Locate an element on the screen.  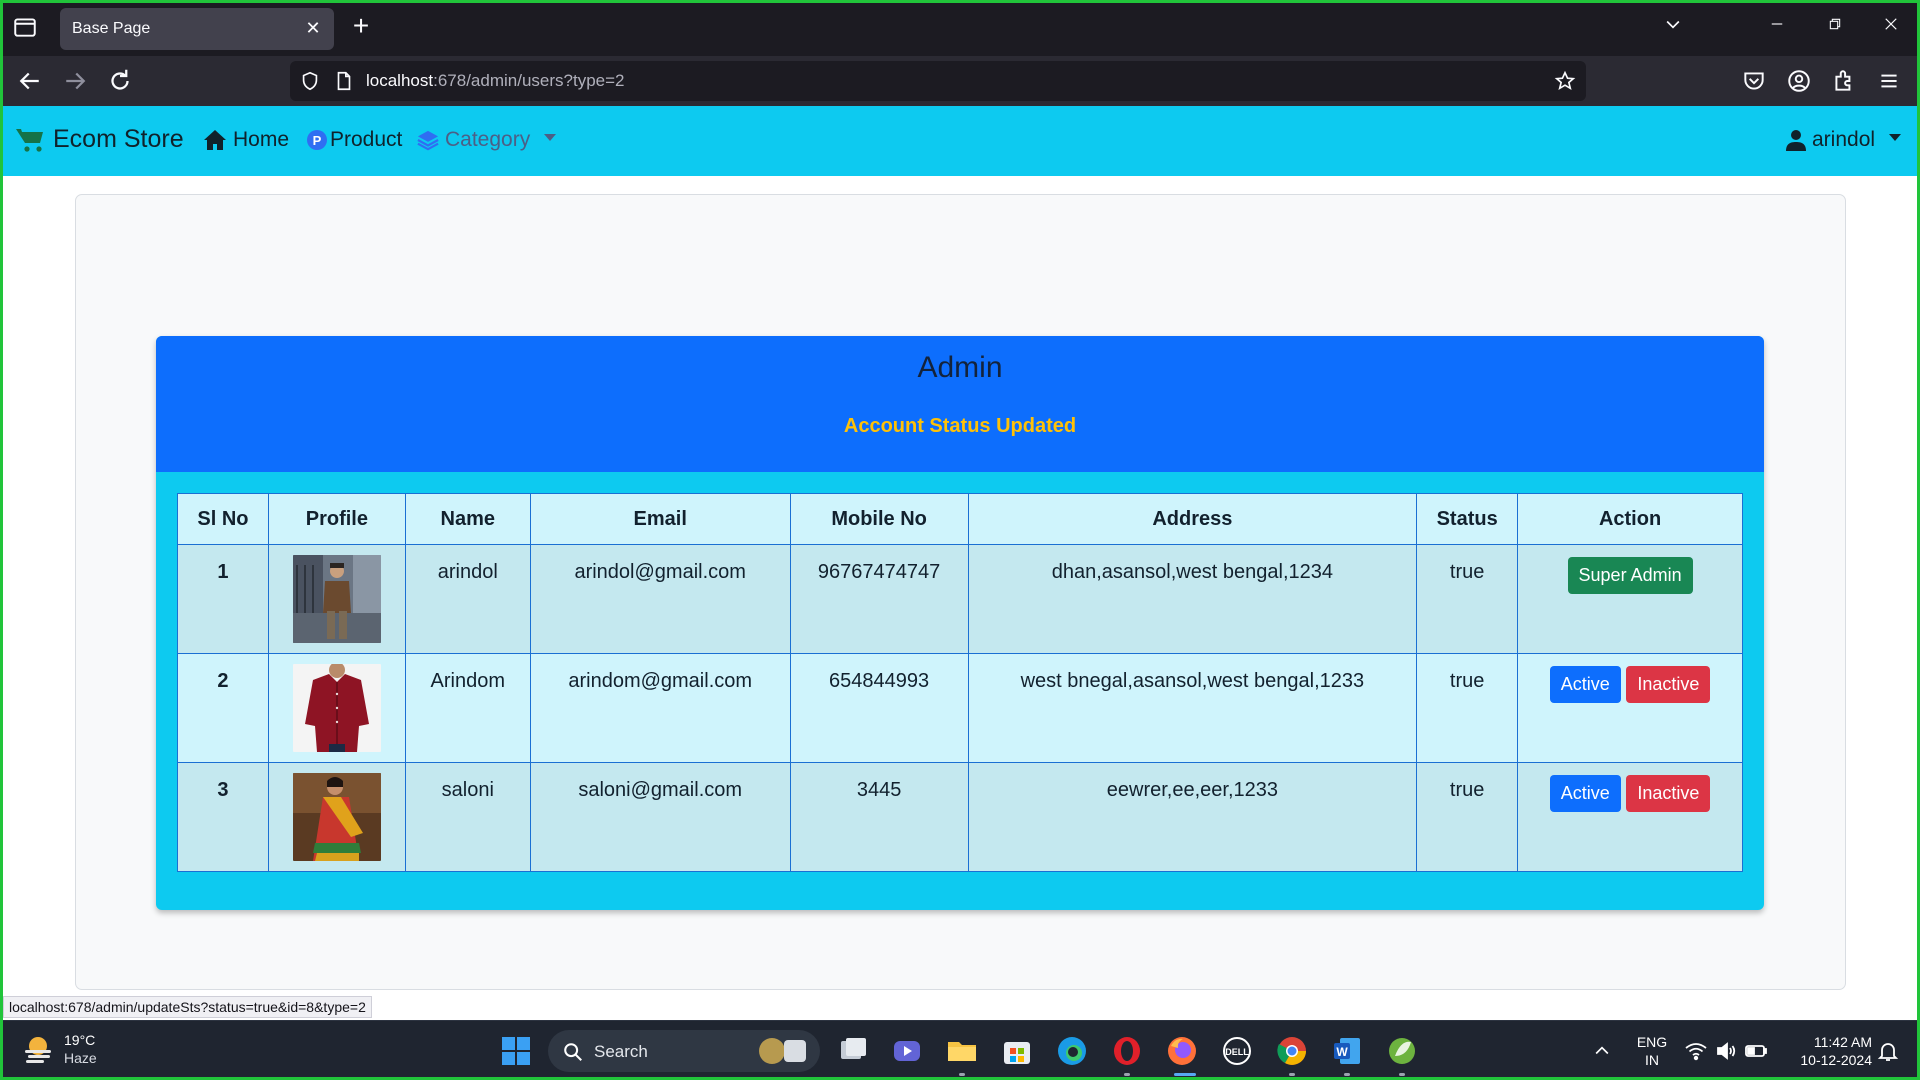
cell-name: arindol is located at coordinates (467, 599).